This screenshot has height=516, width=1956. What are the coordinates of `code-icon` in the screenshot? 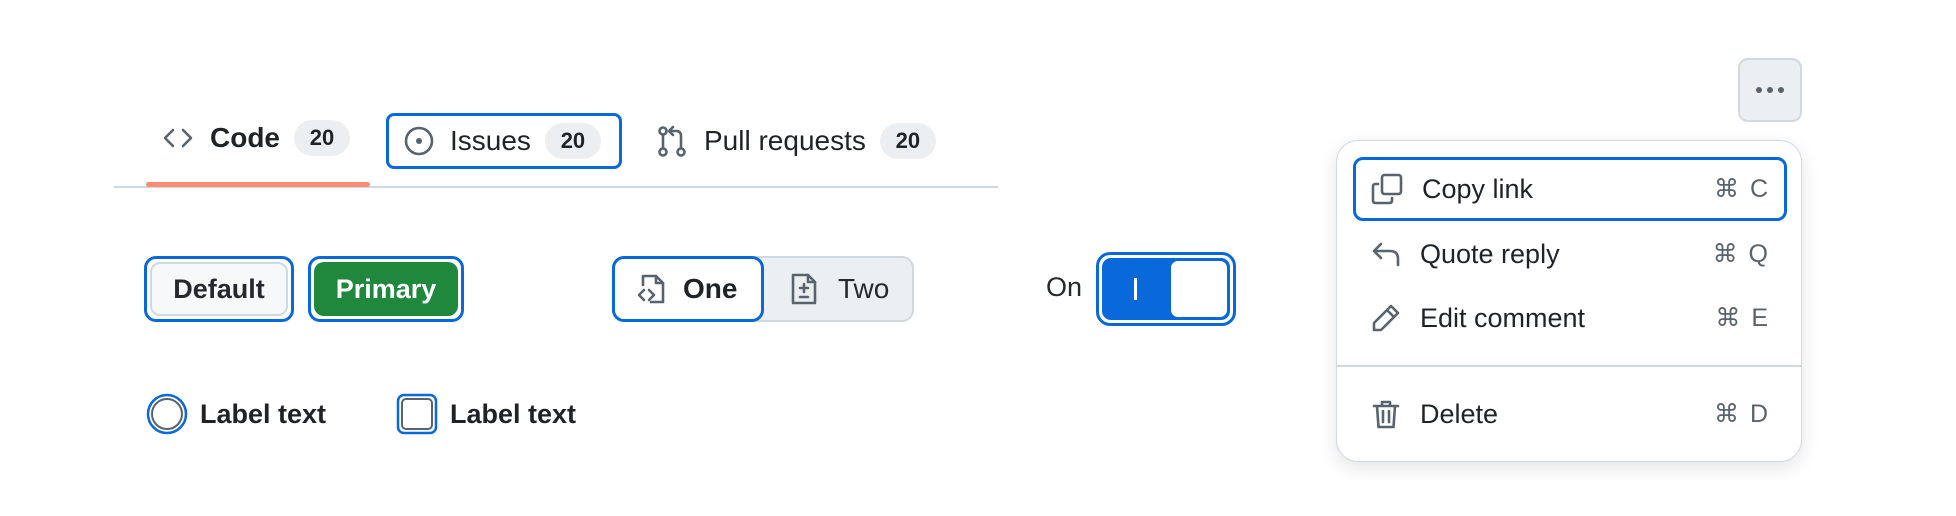 It's located at (180, 138).